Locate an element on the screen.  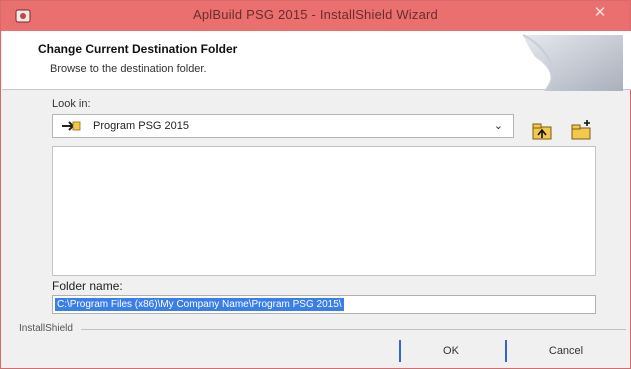
look-in-value: Program PSG 2015 is located at coordinates (141, 126).